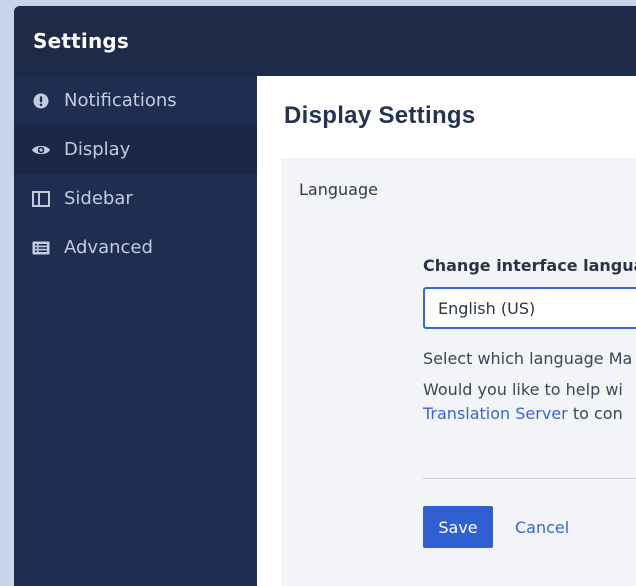 This screenshot has height=586, width=636. Describe the element at coordinates (41, 199) in the screenshot. I see `sidebar-layout-icon` at that location.